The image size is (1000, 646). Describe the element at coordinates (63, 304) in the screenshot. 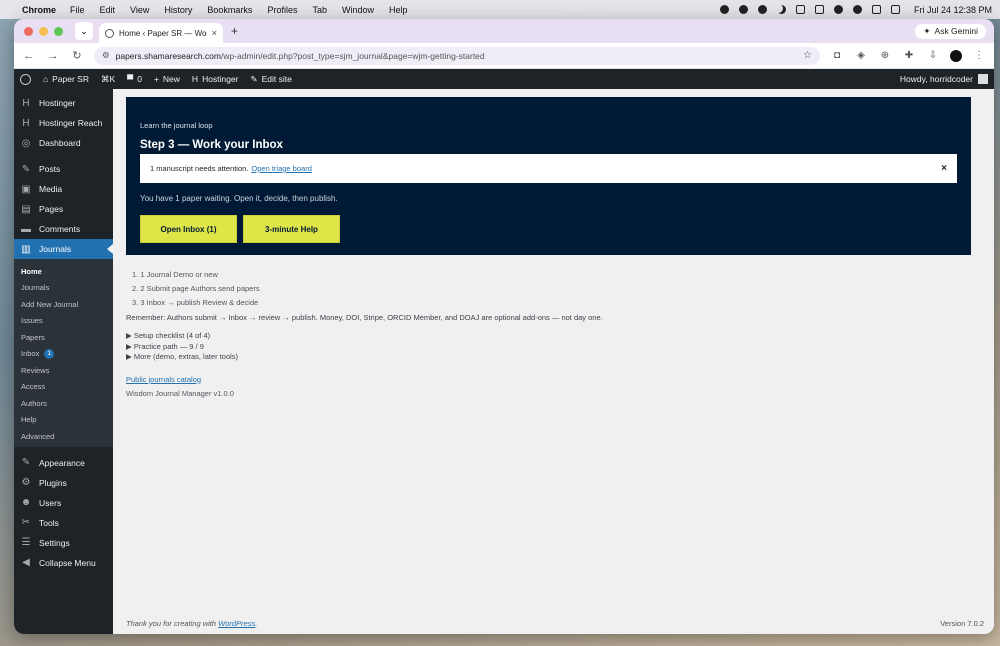

I see `submenu-item-add-new-journal: Add New Journal` at that location.